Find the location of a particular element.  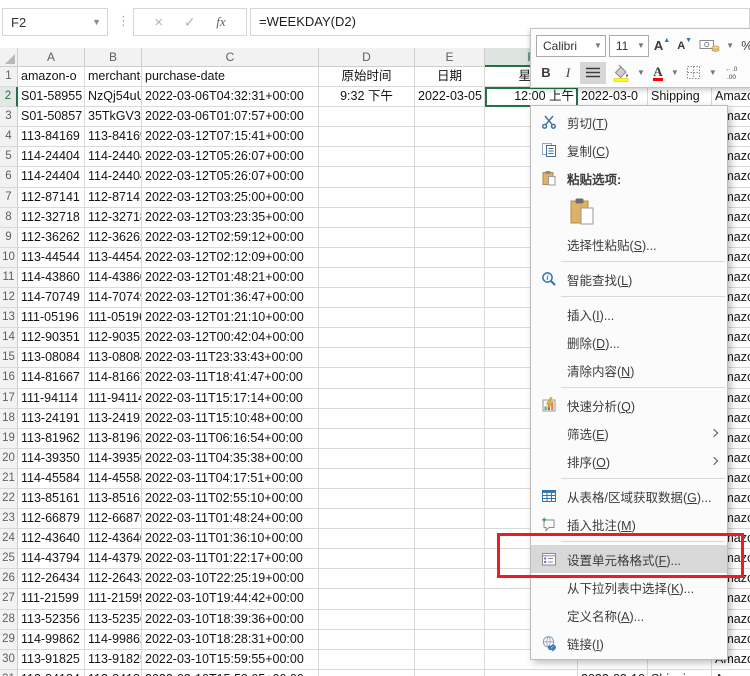

cell-a23: 112-66879 is located at coordinates (51, 519).